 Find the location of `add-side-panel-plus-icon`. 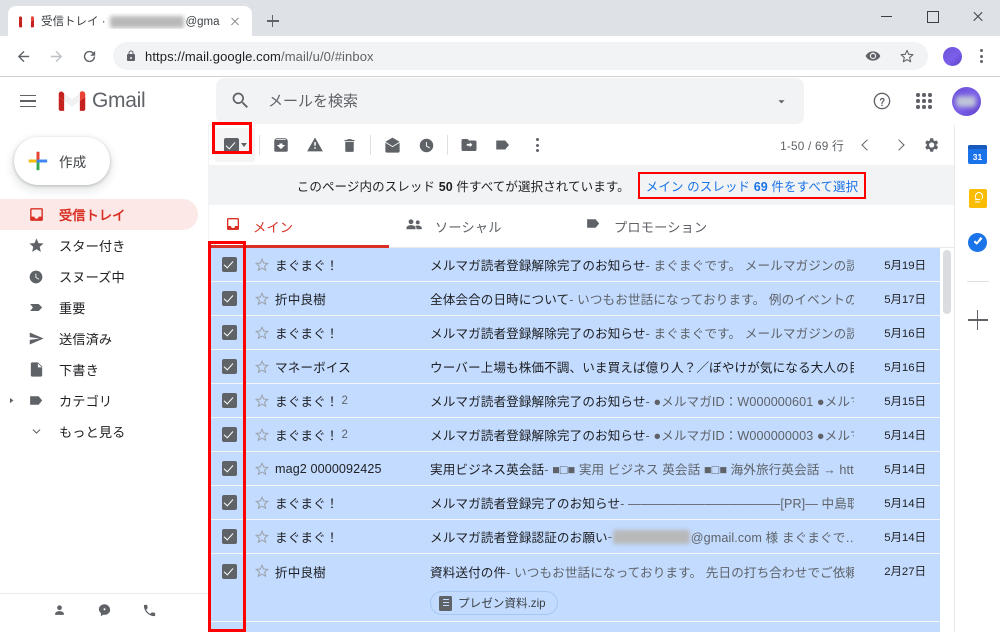

add-side-panel-plus-icon is located at coordinates (977, 320).